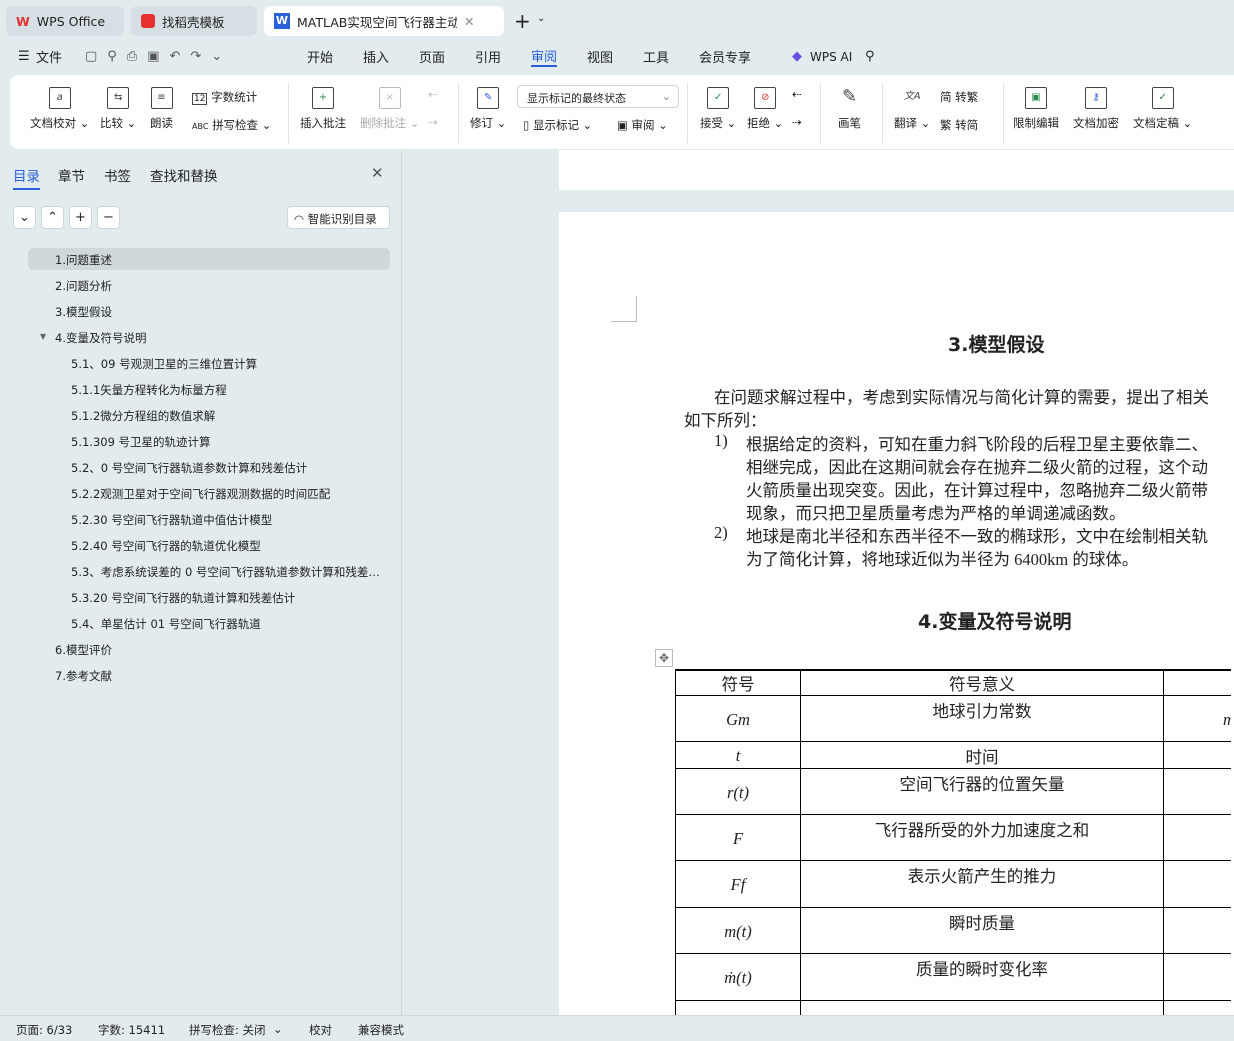 This screenshot has width=1234, height=1041. I want to click on toc-item: 5.3、考虑系统误差的 0 号空间飞行器轨道参数计算和残差估计, so click(226, 572).